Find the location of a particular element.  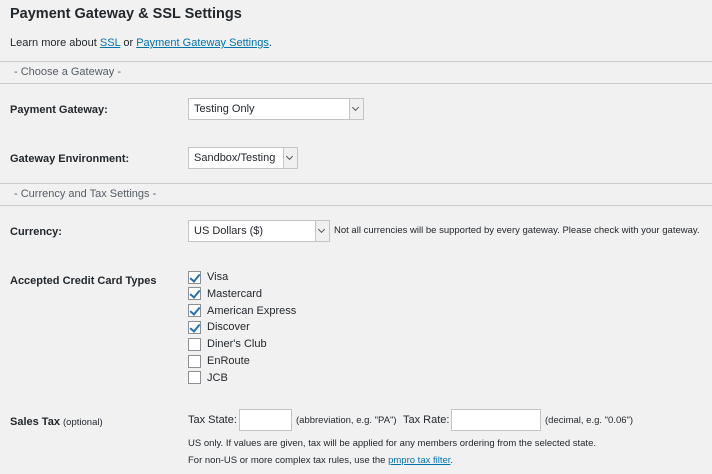

credit-card-option: American Express is located at coordinates (242, 311).